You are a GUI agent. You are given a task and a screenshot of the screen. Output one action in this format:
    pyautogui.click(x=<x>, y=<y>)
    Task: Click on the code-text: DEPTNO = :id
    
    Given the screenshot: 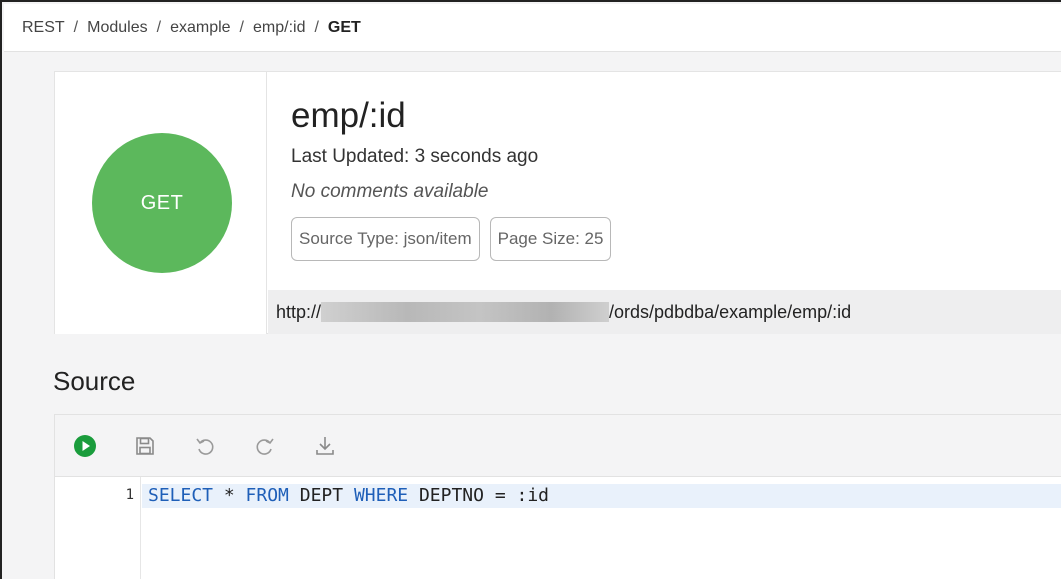 What is the action you would take?
    pyautogui.click(x=479, y=495)
    